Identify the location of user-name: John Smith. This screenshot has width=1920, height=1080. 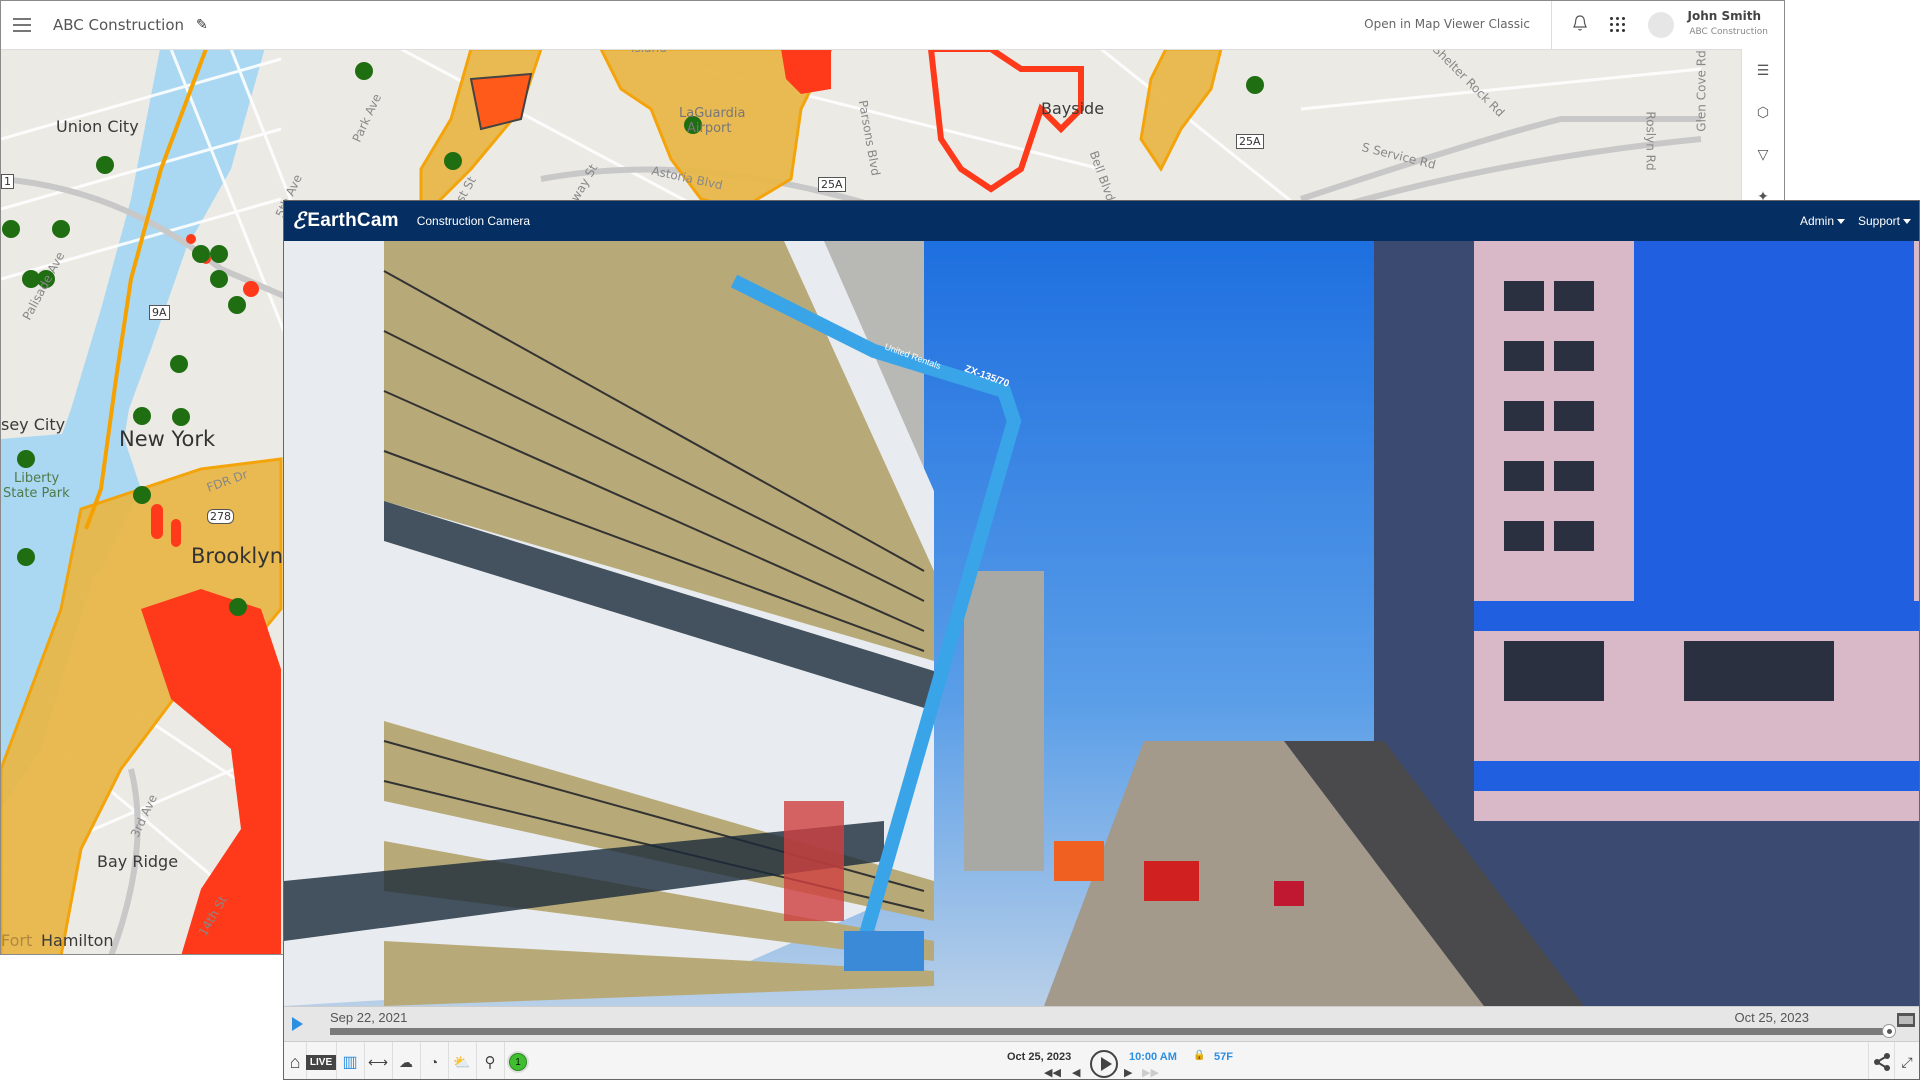
(1724, 16).